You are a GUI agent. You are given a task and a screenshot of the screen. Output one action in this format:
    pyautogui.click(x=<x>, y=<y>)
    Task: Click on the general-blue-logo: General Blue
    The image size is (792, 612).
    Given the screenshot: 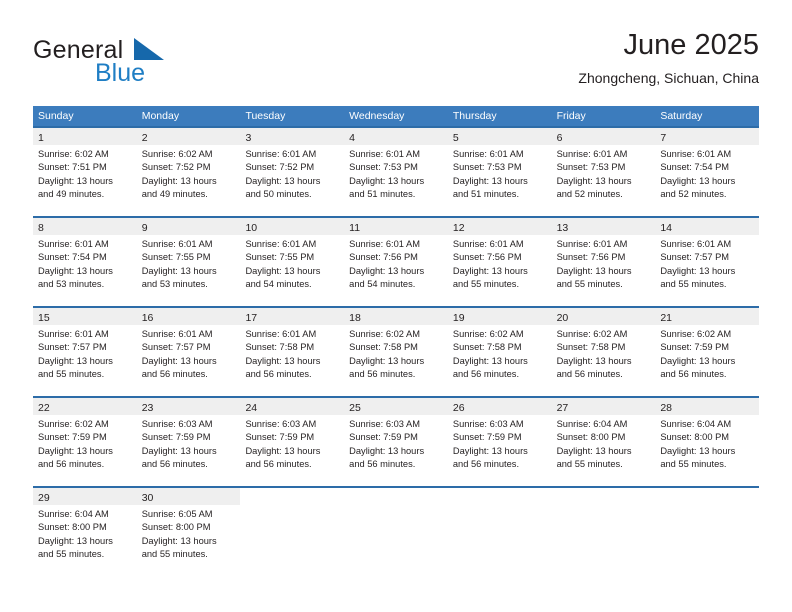 What is the action you would take?
    pyautogui.click(x=148, y=64)
    